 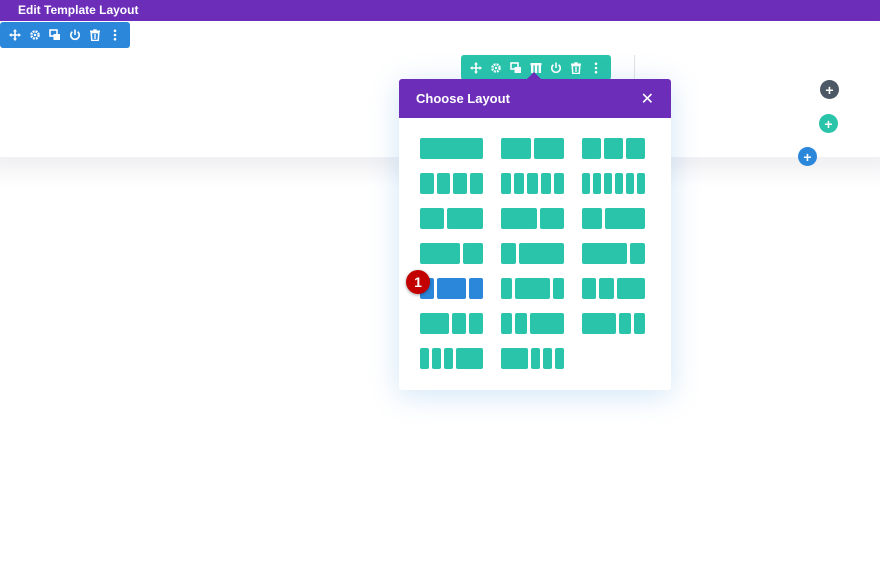 I want to click on add-row-icon: +, so click(x=828, y=123).